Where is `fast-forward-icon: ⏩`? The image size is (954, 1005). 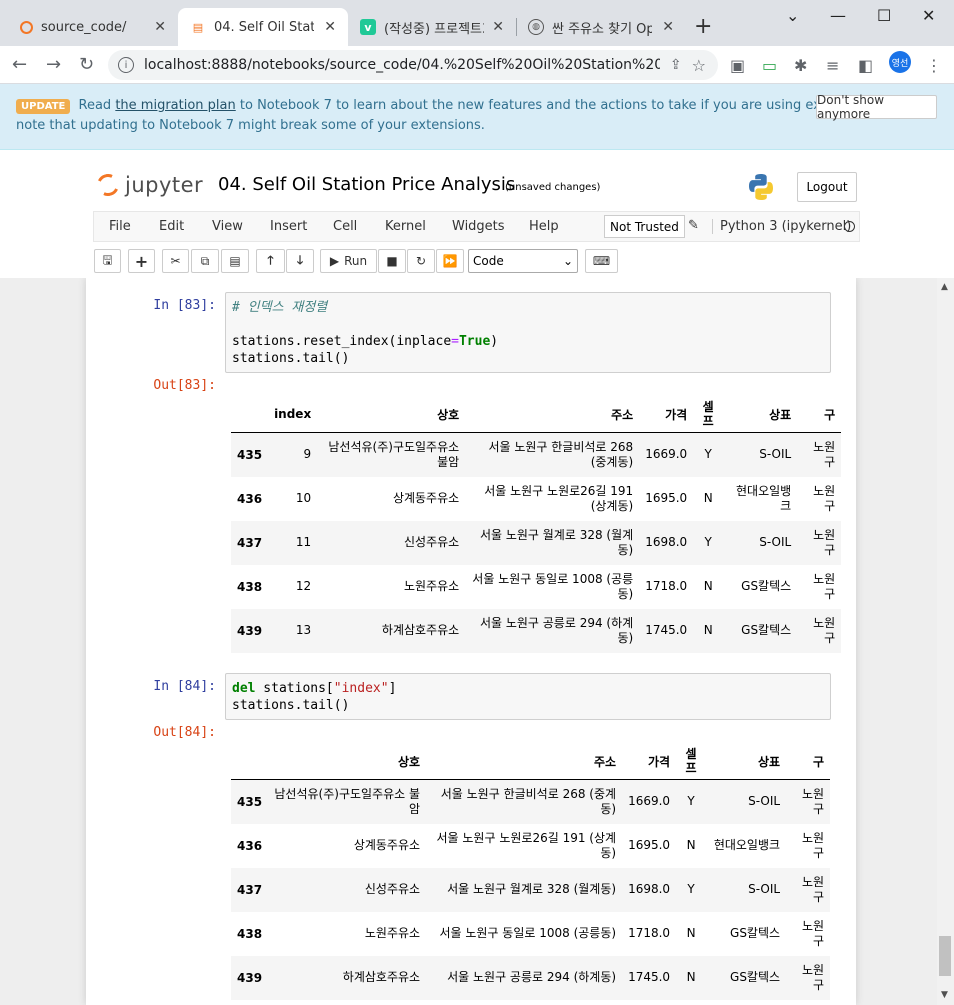 fast-forward-icon: ⏩ is located at coordinates (450, 261).